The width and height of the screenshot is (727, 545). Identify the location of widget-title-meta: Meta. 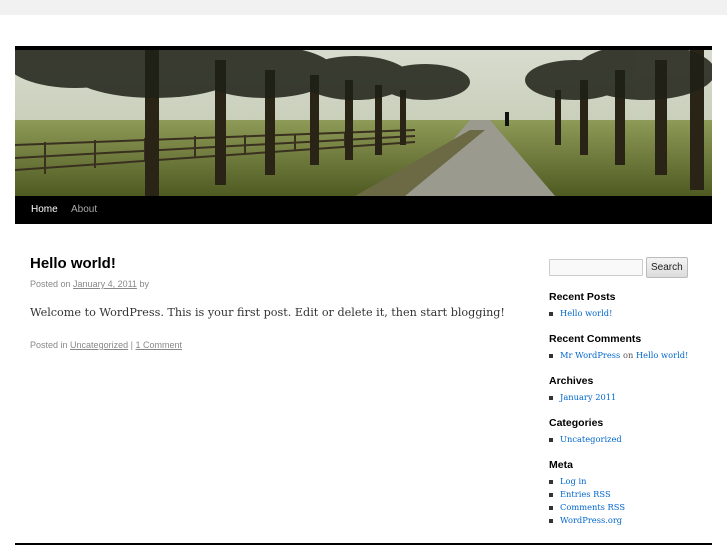
(561, 465).